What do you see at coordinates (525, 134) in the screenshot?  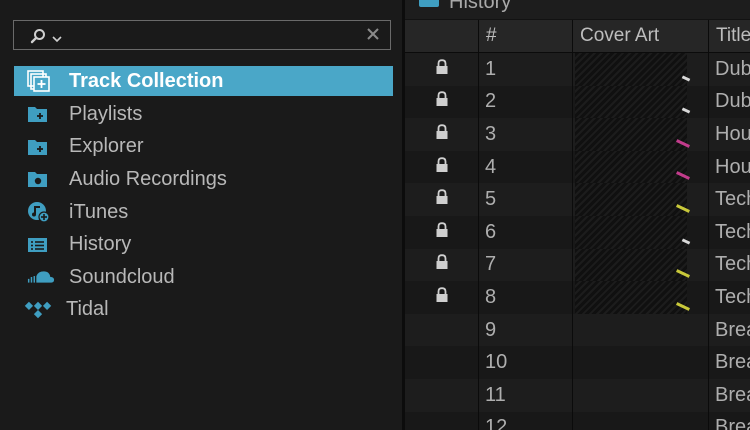 I see `track-number: 3` at bounding box center [525, 134].